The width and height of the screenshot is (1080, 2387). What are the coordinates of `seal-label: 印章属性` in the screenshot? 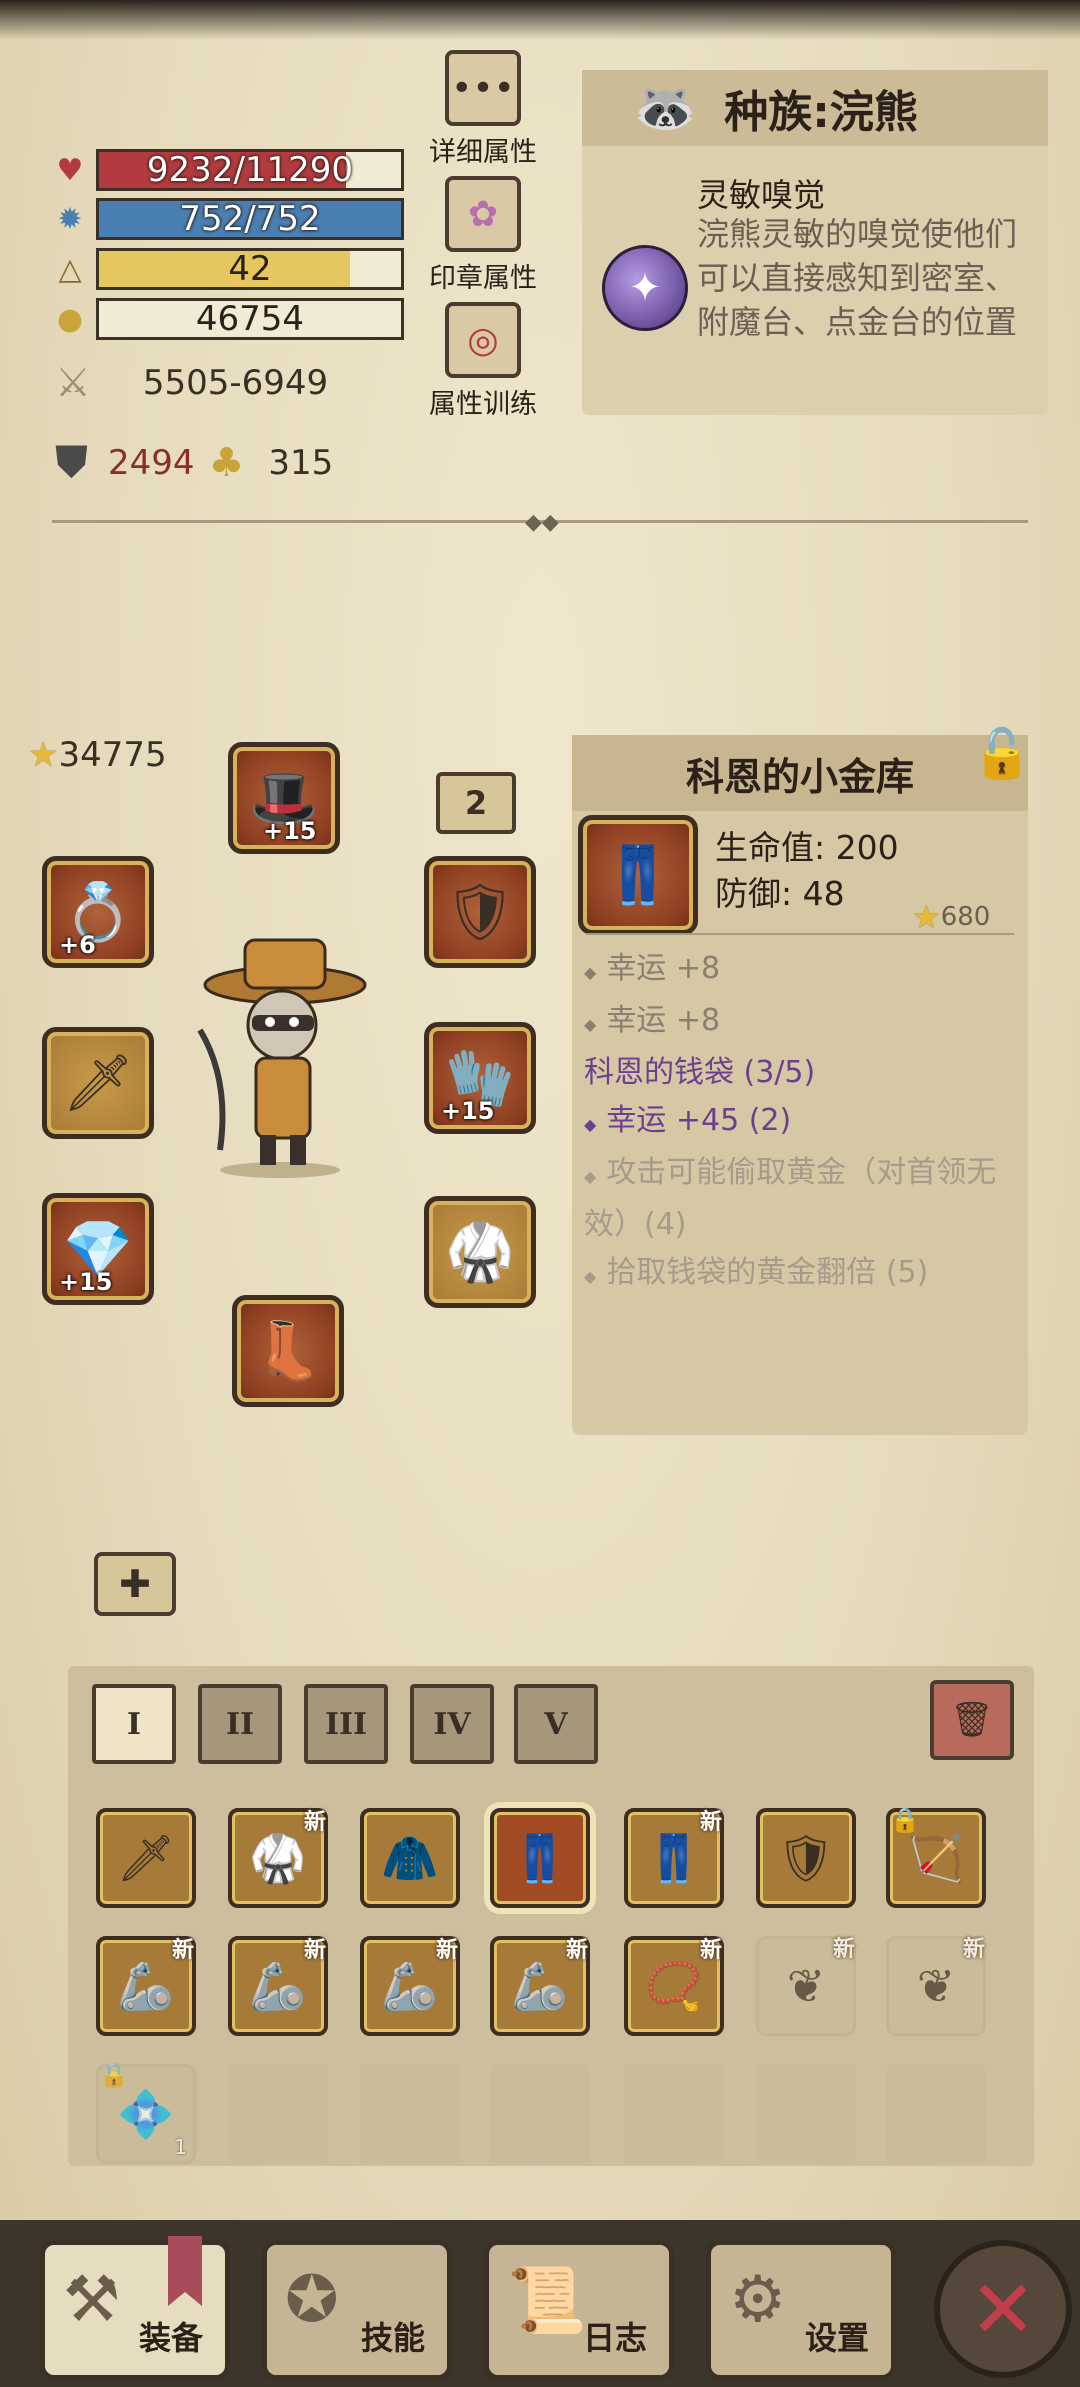 It's located at (483, 278).